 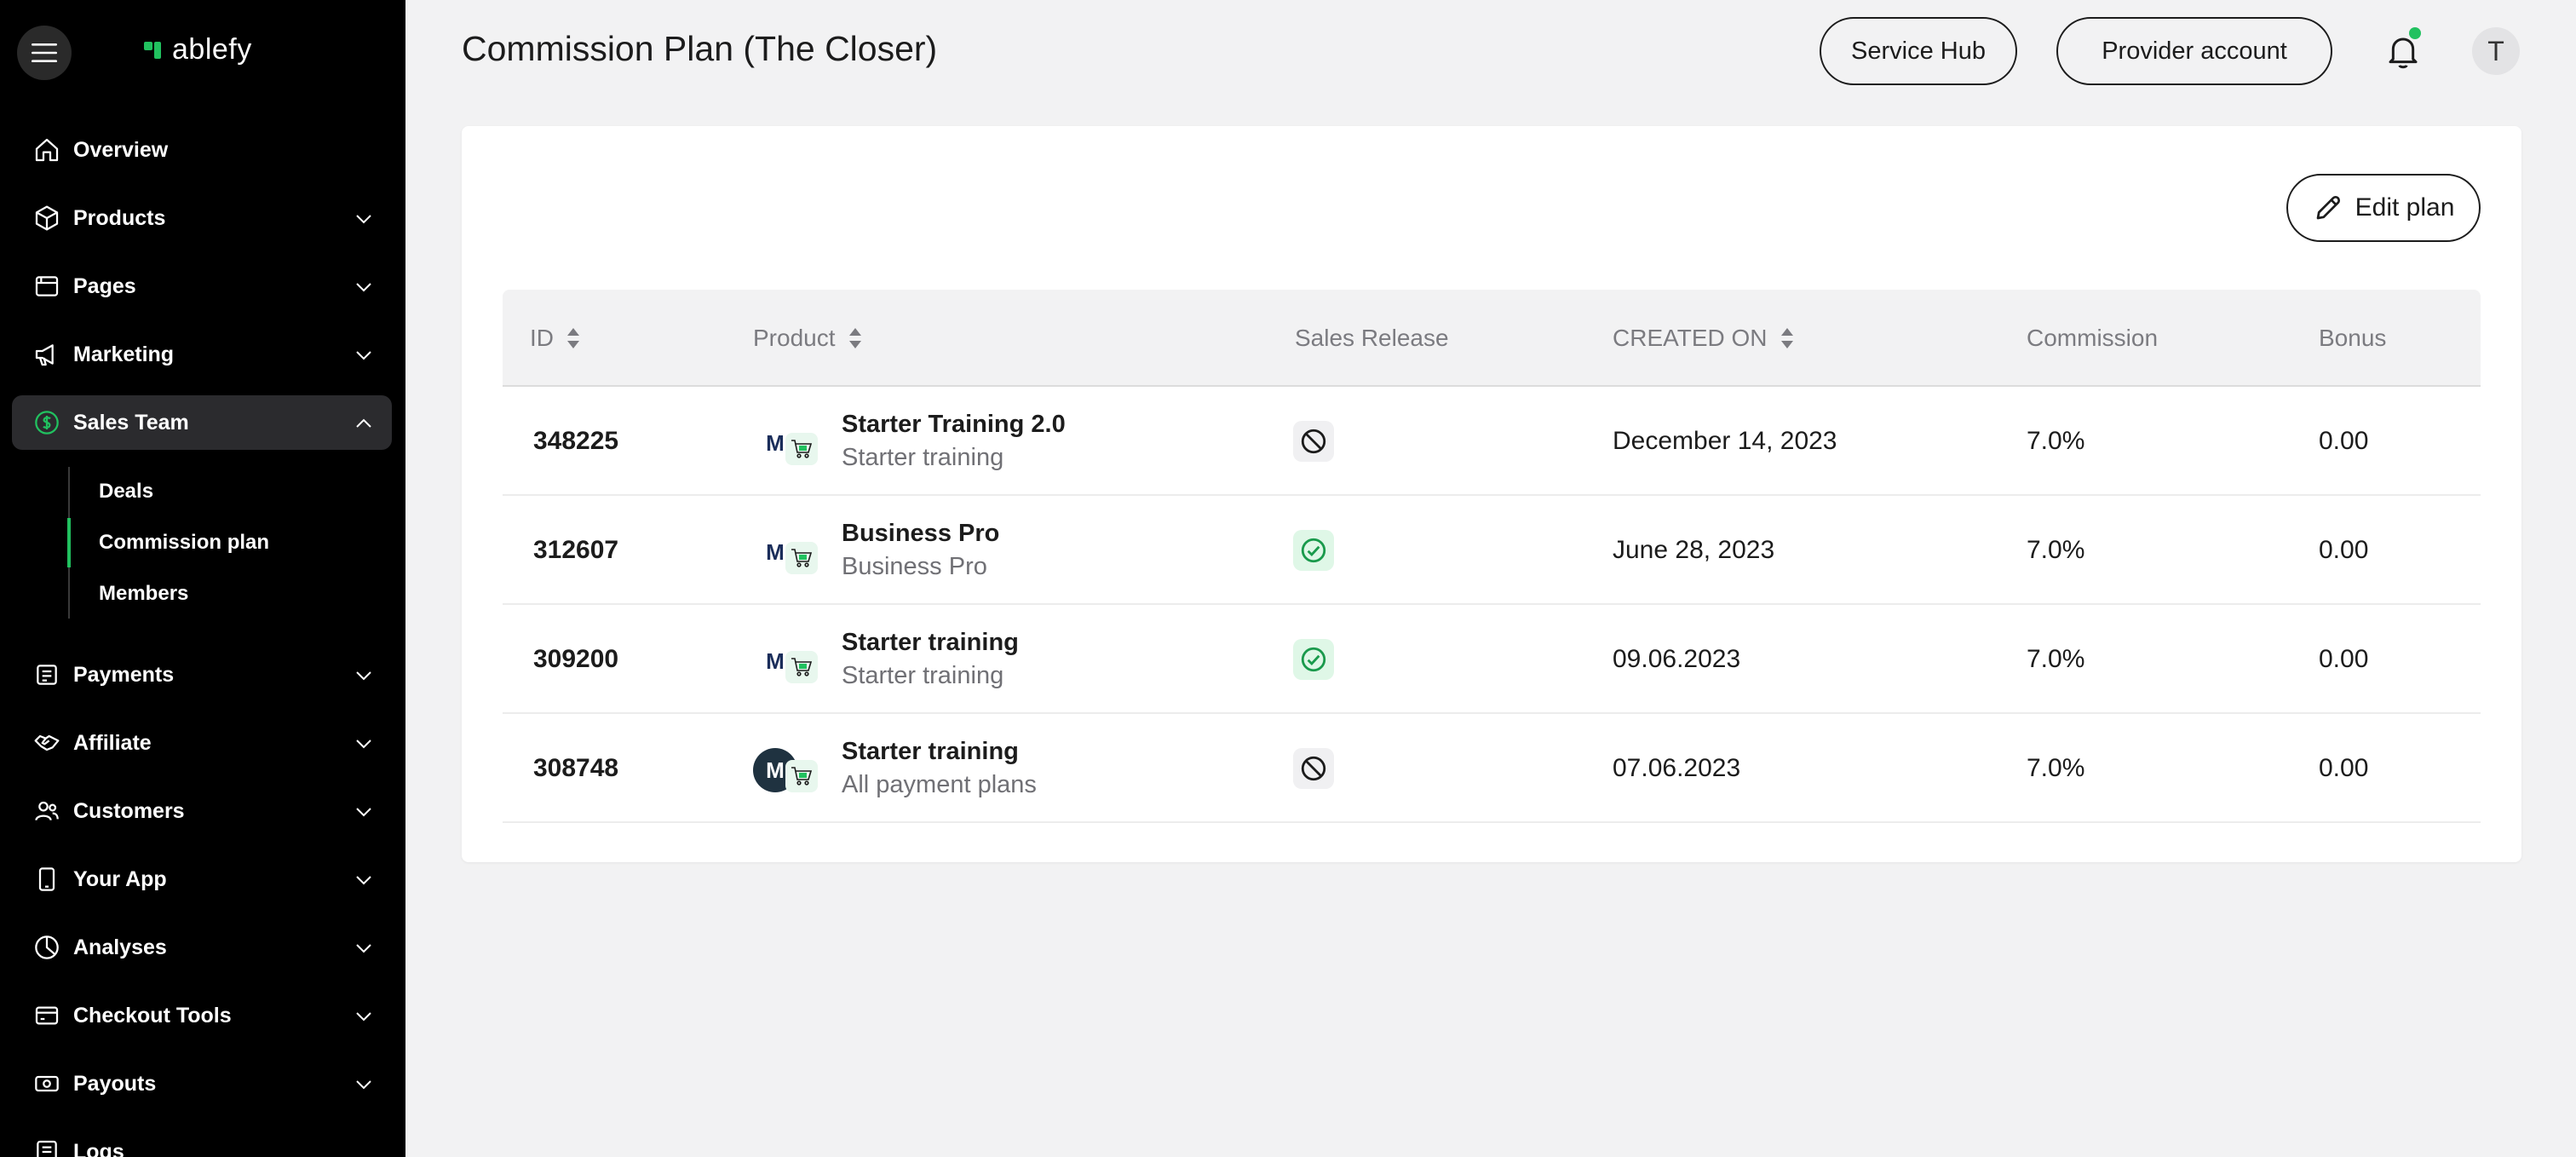 What do you see at coordinates (876, 550) in the screenshot?
I see `cell-product: M Business Pro Business Pro` at bounding box center [876, 550].